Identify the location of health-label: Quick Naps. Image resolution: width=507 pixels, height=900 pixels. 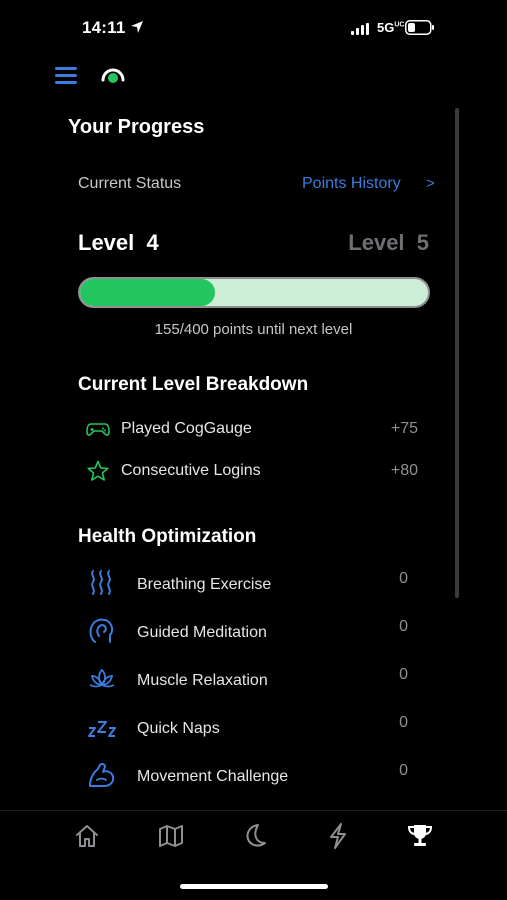
(178, 728).